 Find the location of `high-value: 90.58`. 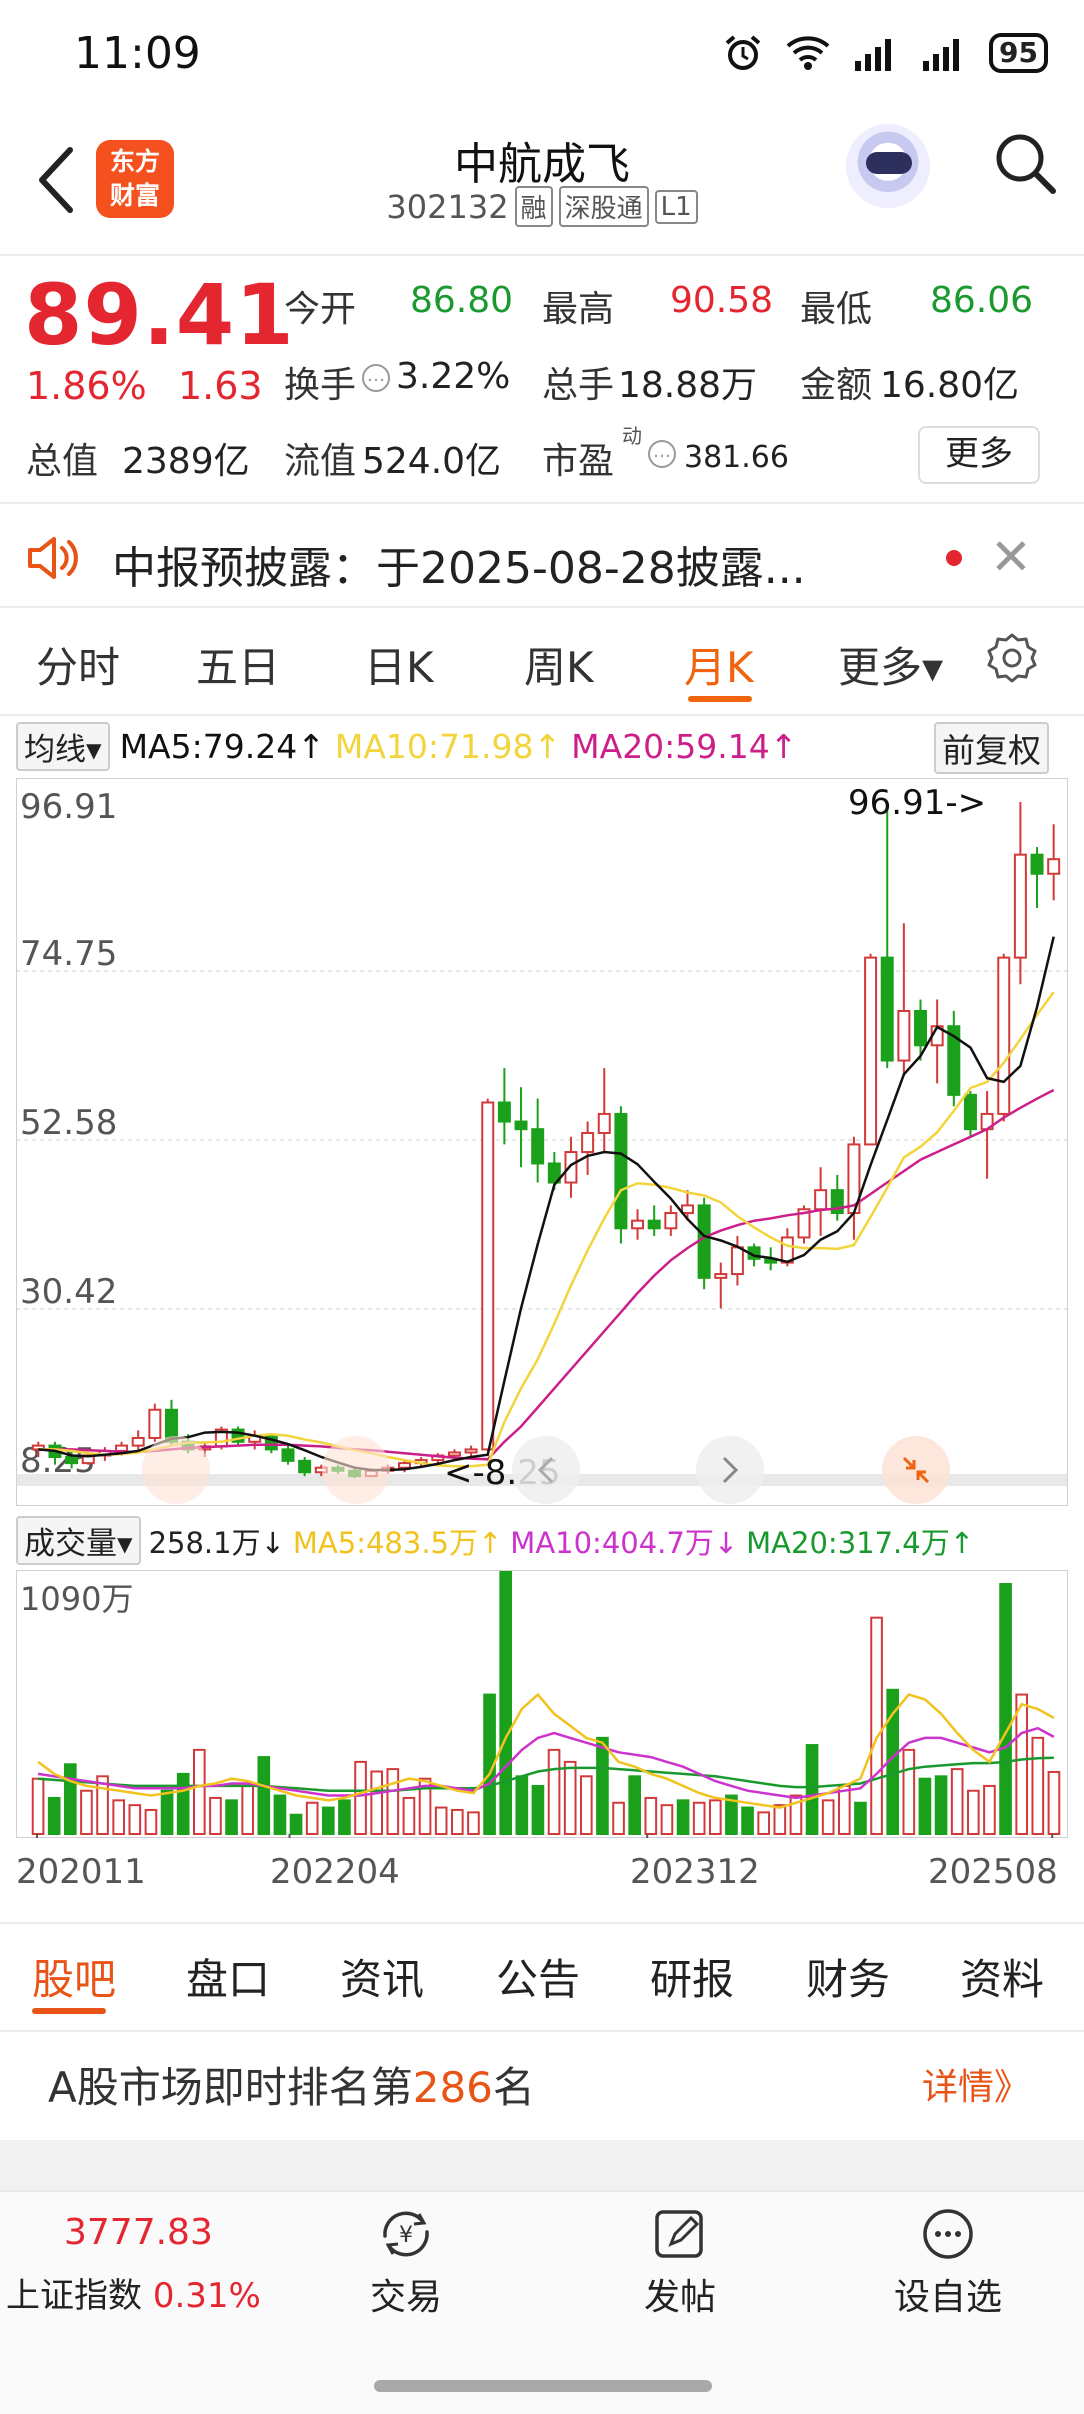

high-value: 90.58 is located at coordinates (722, 300).